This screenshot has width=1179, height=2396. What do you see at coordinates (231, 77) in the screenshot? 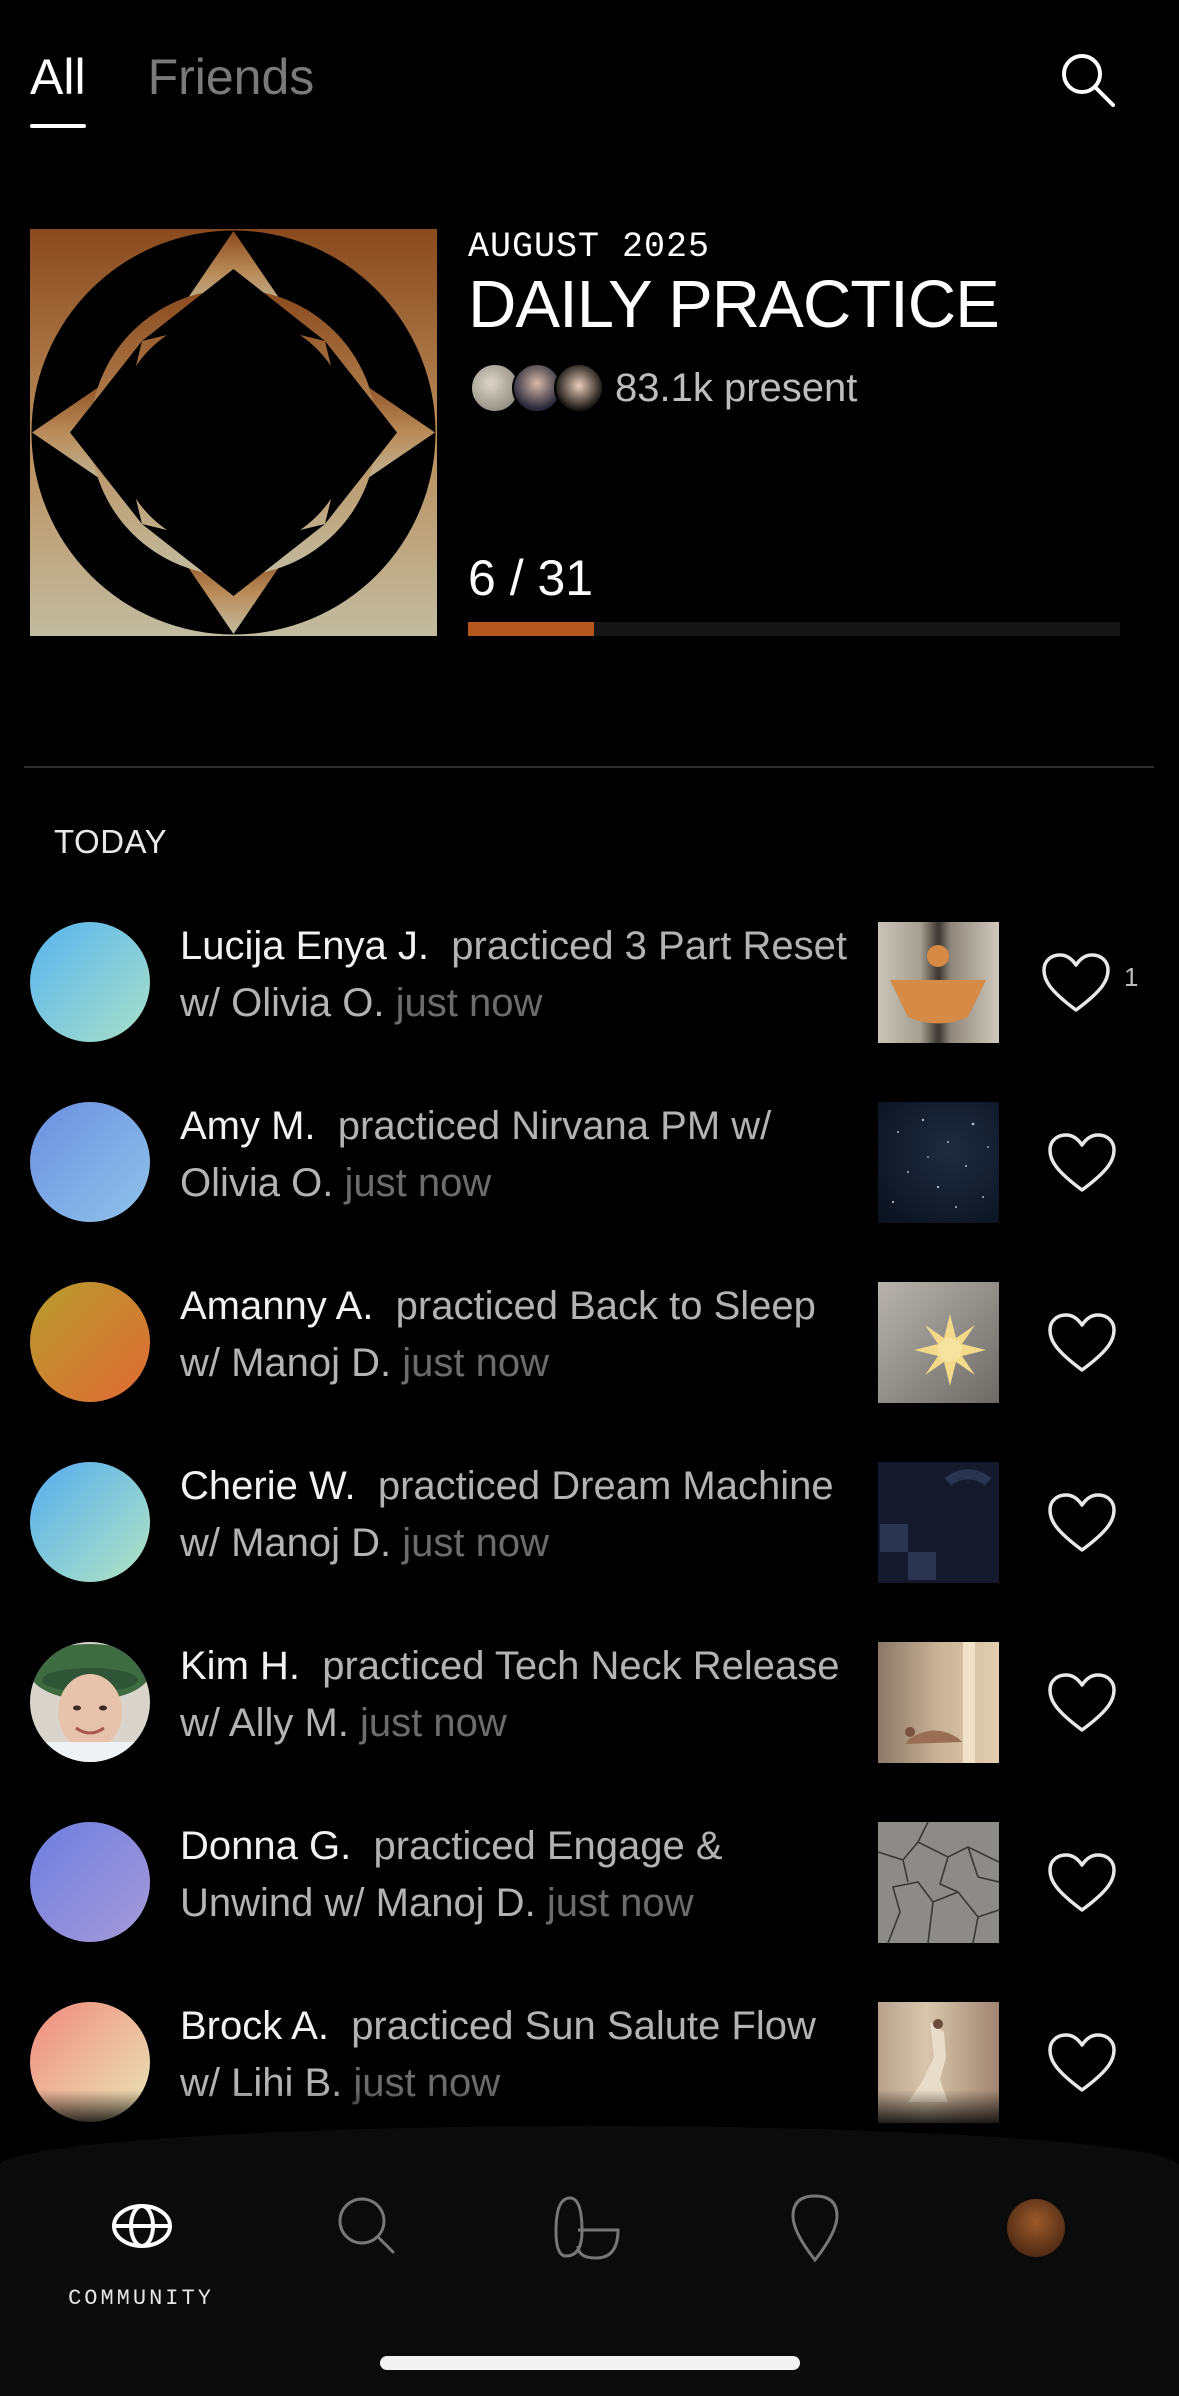
I see `tab-friends: Friends` at bounding box center [231, 77].